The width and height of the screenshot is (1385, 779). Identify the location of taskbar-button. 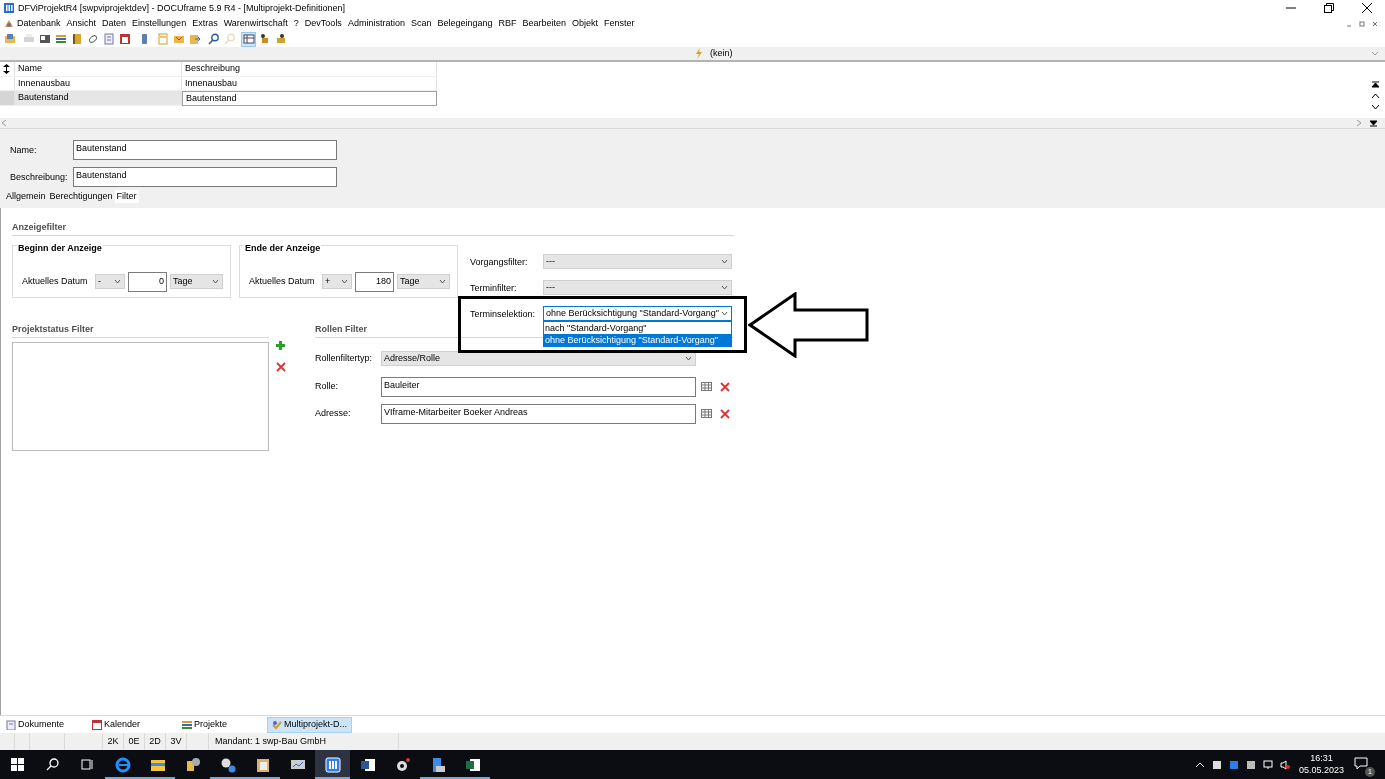
(332, 764).